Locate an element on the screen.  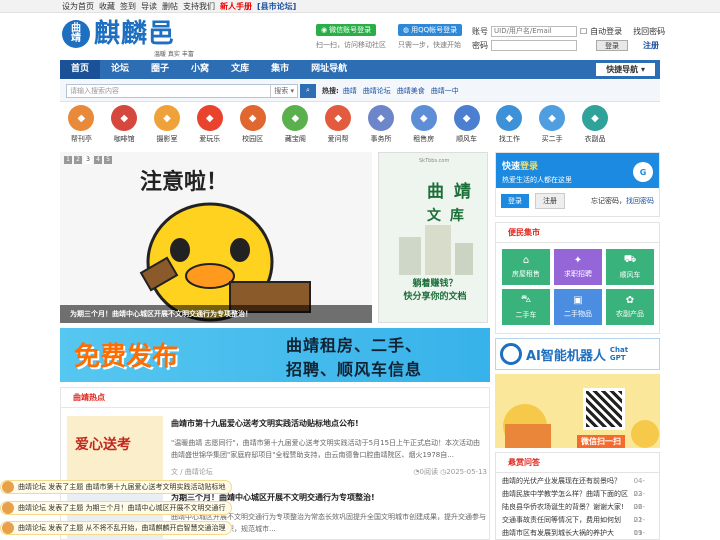
service-item: ⌂ 房屋租售 is located at coordinates (526, 267).